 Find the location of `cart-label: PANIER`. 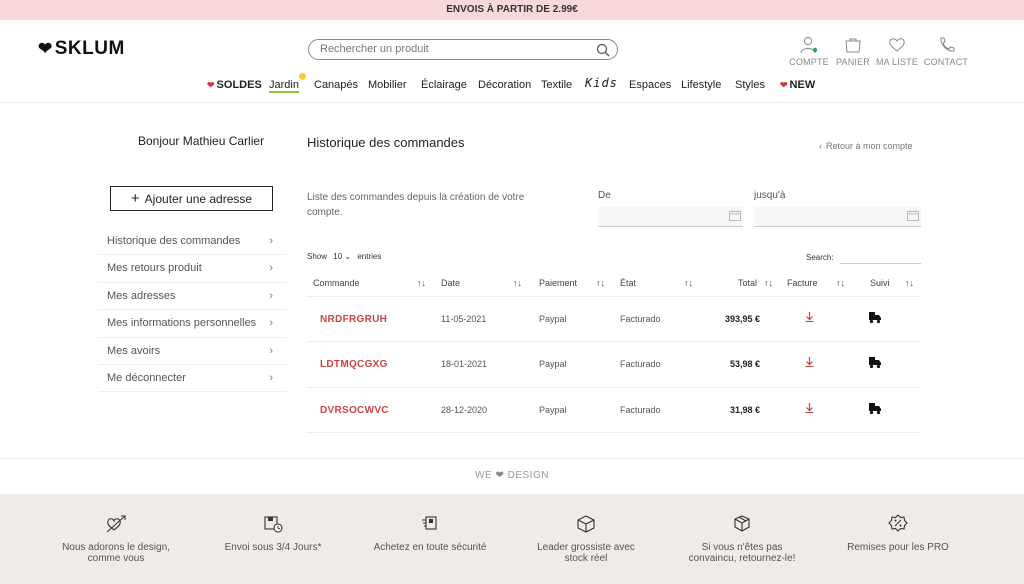

cart-label: PANIER is located at coordinates (853, 62).